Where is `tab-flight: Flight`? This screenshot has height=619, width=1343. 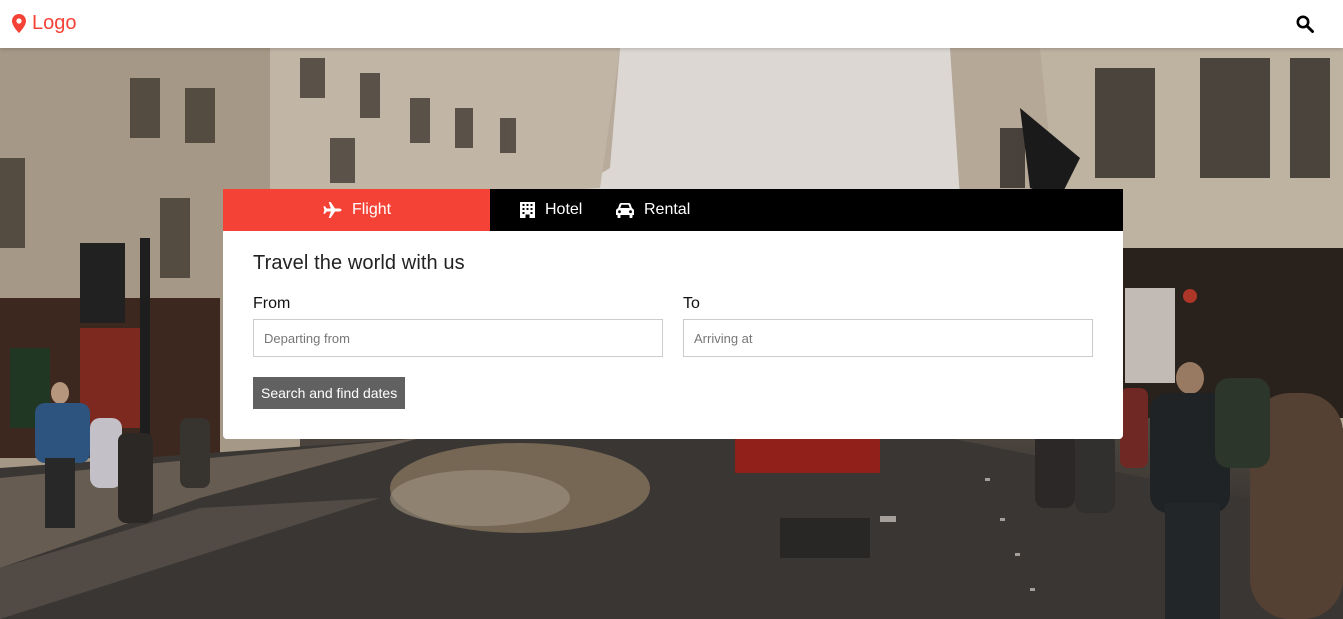 tab-flight: Flight is located at coordinates (356, 210).